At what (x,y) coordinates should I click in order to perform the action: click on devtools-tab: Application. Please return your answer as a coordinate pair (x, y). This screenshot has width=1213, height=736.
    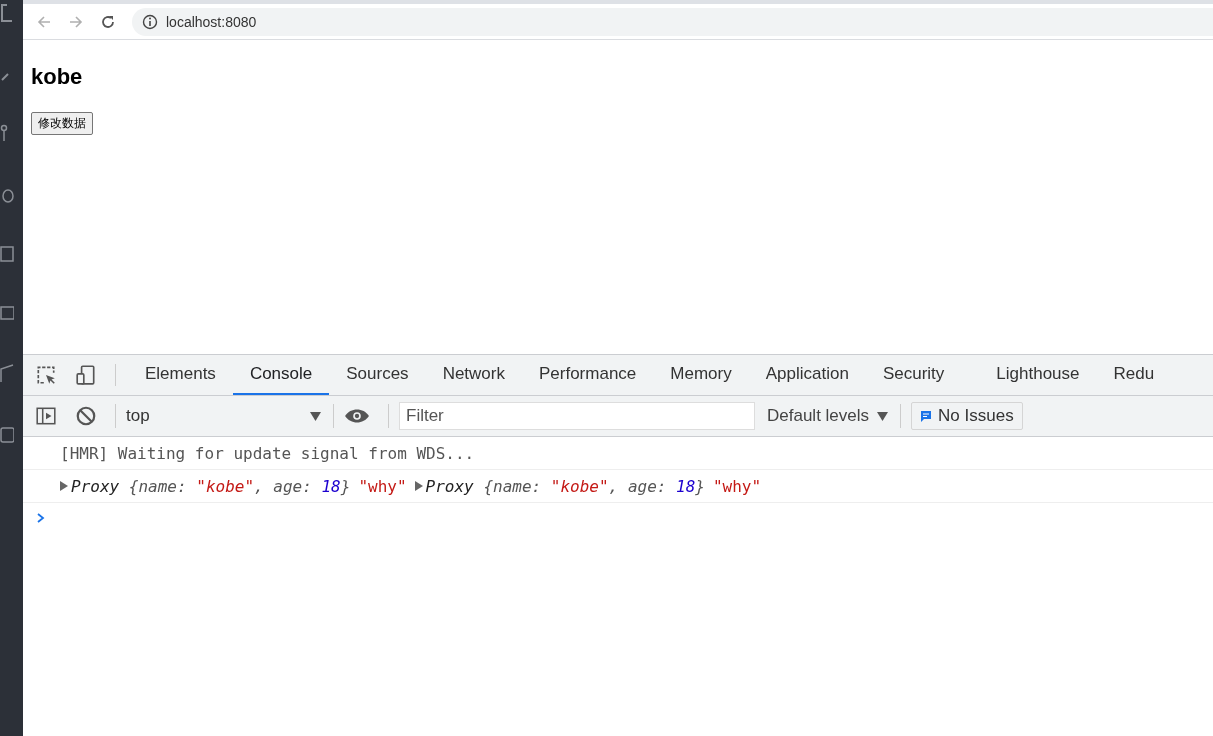
    Looking at the image, I should click on (807, 375).